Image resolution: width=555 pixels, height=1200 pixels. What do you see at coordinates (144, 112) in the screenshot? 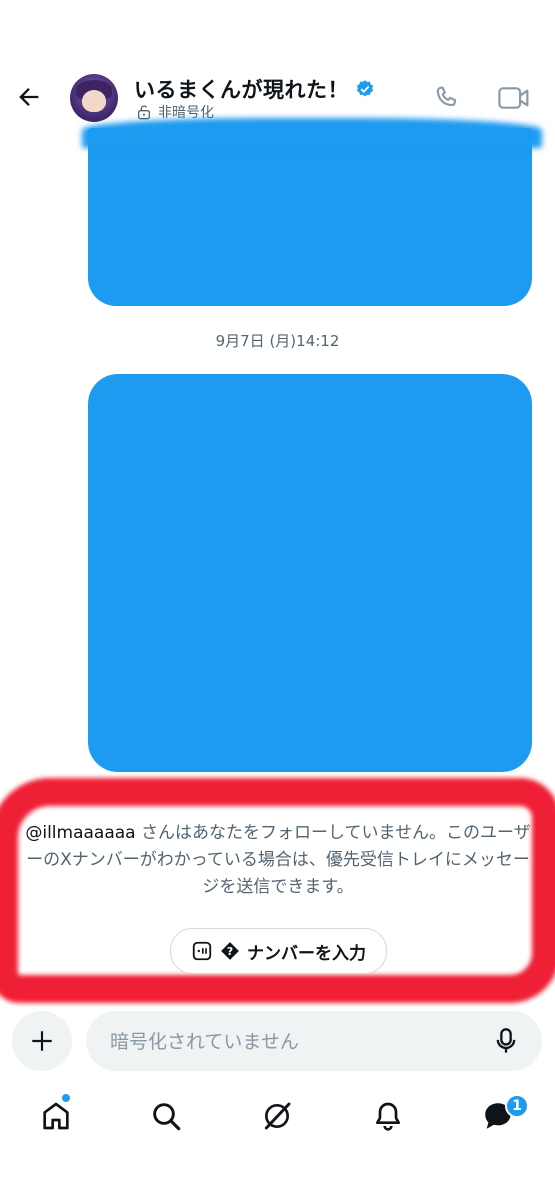
I see `unlock-icon` at bounding box center [144, 112].